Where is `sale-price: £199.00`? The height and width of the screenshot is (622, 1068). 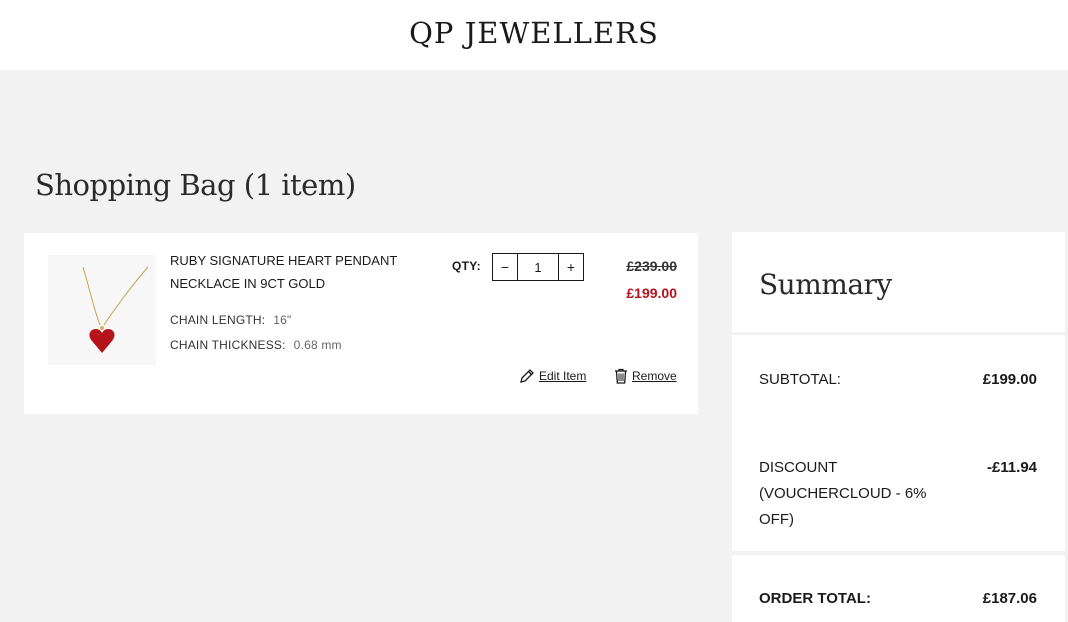
sale-price: £199.00 is located at coordinates (651, 293).